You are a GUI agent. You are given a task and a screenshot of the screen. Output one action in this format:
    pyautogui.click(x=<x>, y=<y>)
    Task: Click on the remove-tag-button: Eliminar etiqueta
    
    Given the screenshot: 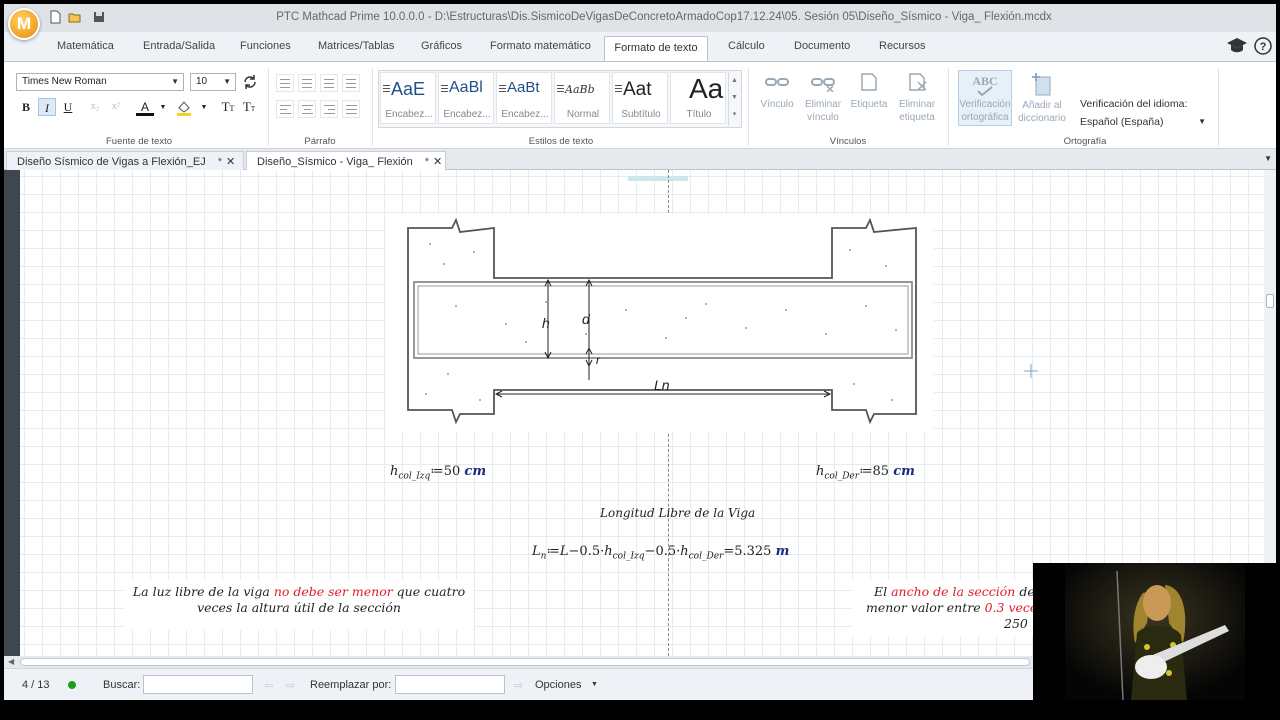 What is the action you would take?
    pyautogui.click(x=917, y=98)
    